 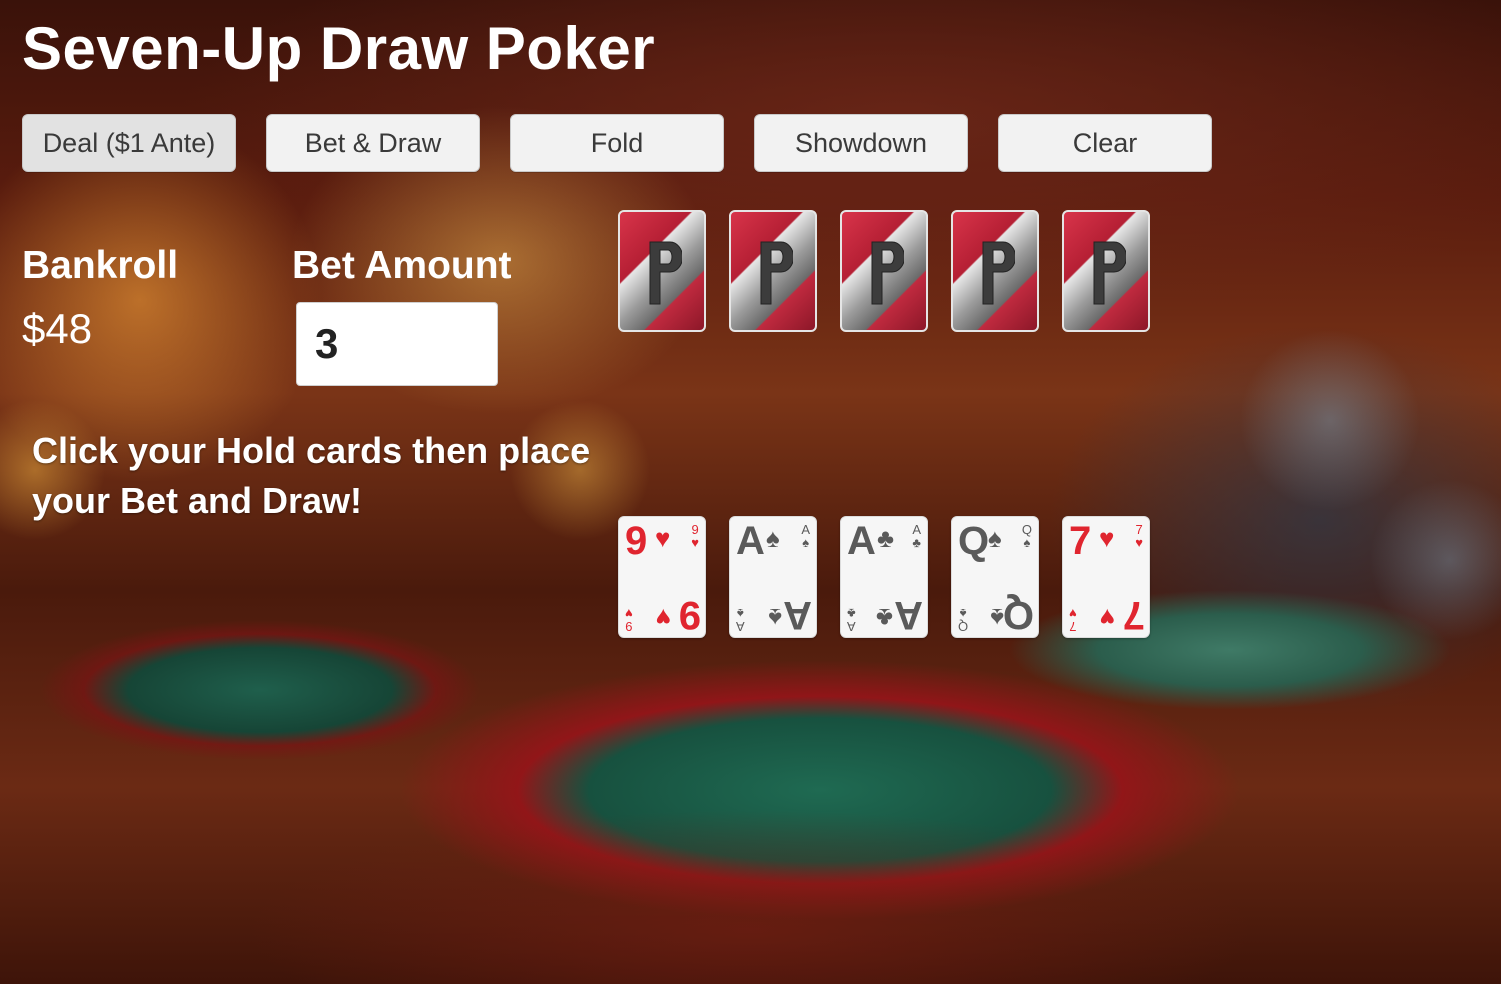 What do you see at coordinates (995, 577) in the screenshot?
I see `player-card: Q ♠ Q ♠ Q ♠ Q ♠` at bounding box center [995, 577].